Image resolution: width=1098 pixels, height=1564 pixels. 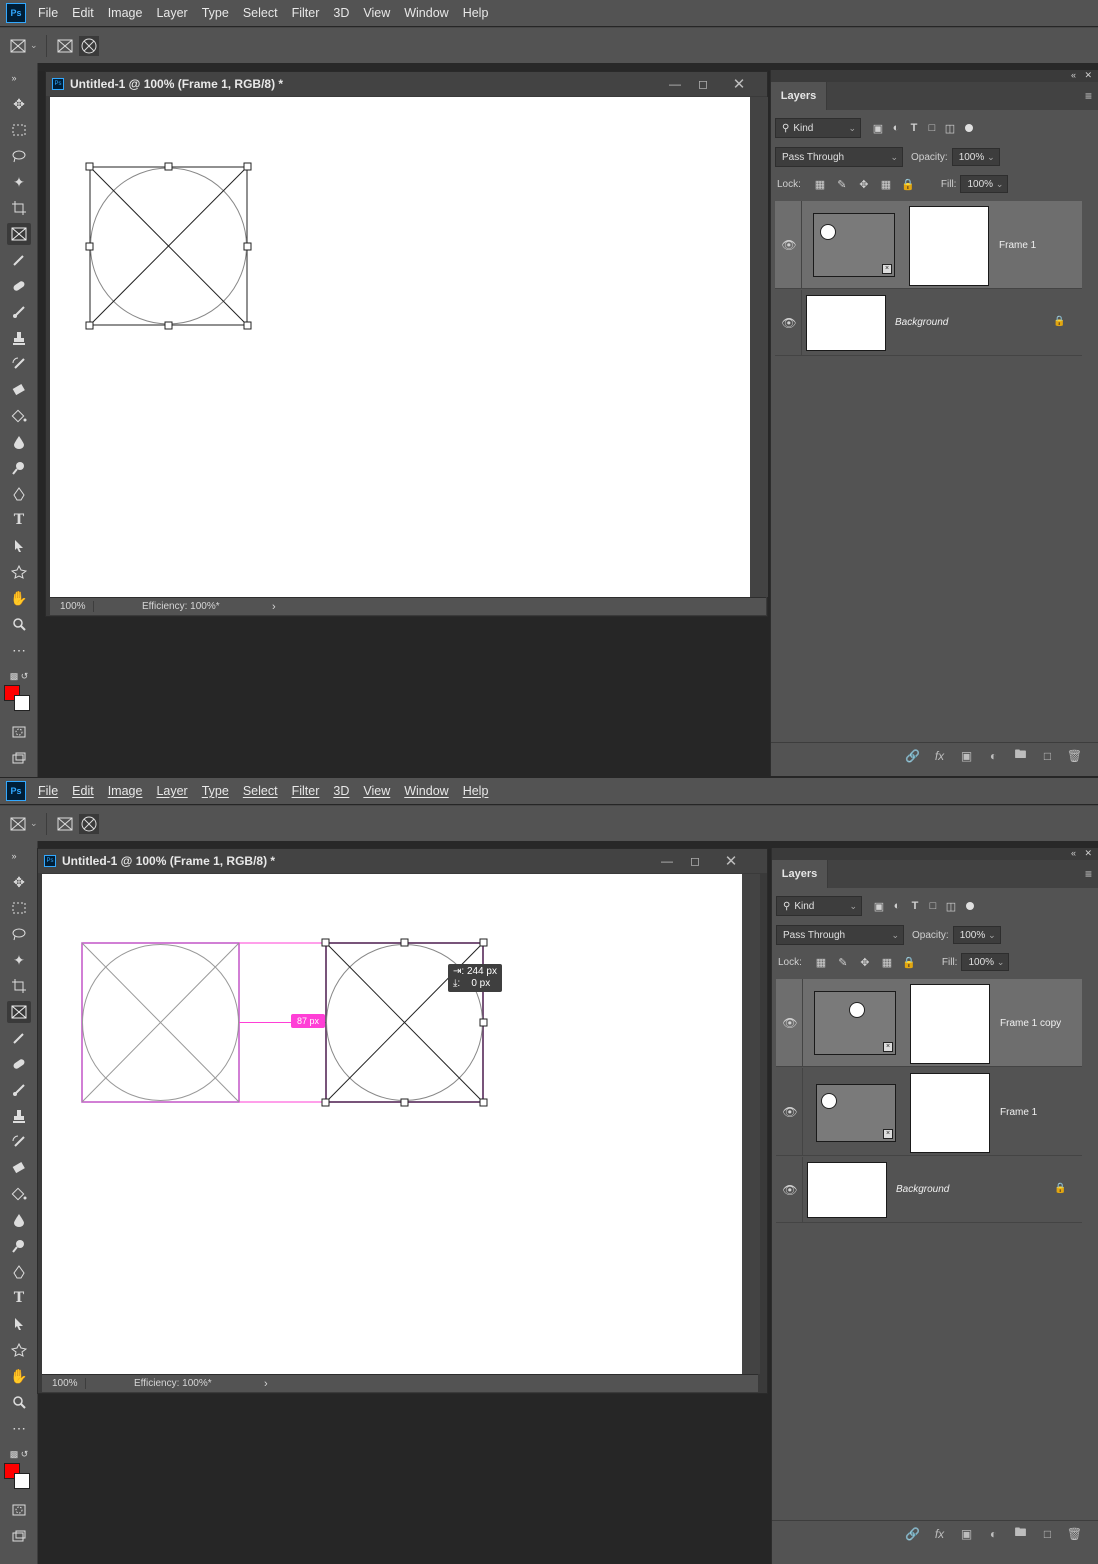 I want to click on link-layers-icon: 🔗, so click(x=912, y=1534).